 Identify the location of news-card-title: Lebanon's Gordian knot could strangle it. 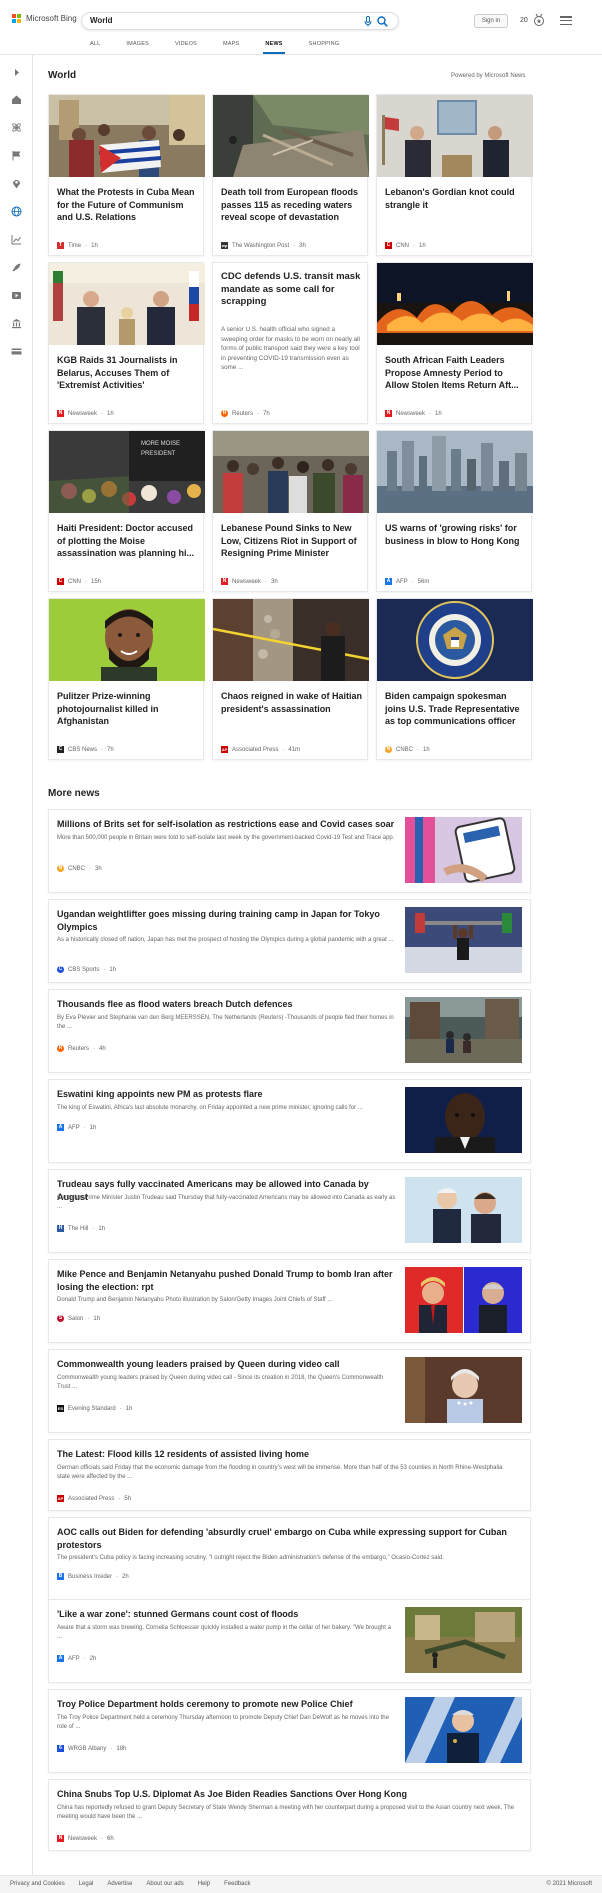
(456, 198).